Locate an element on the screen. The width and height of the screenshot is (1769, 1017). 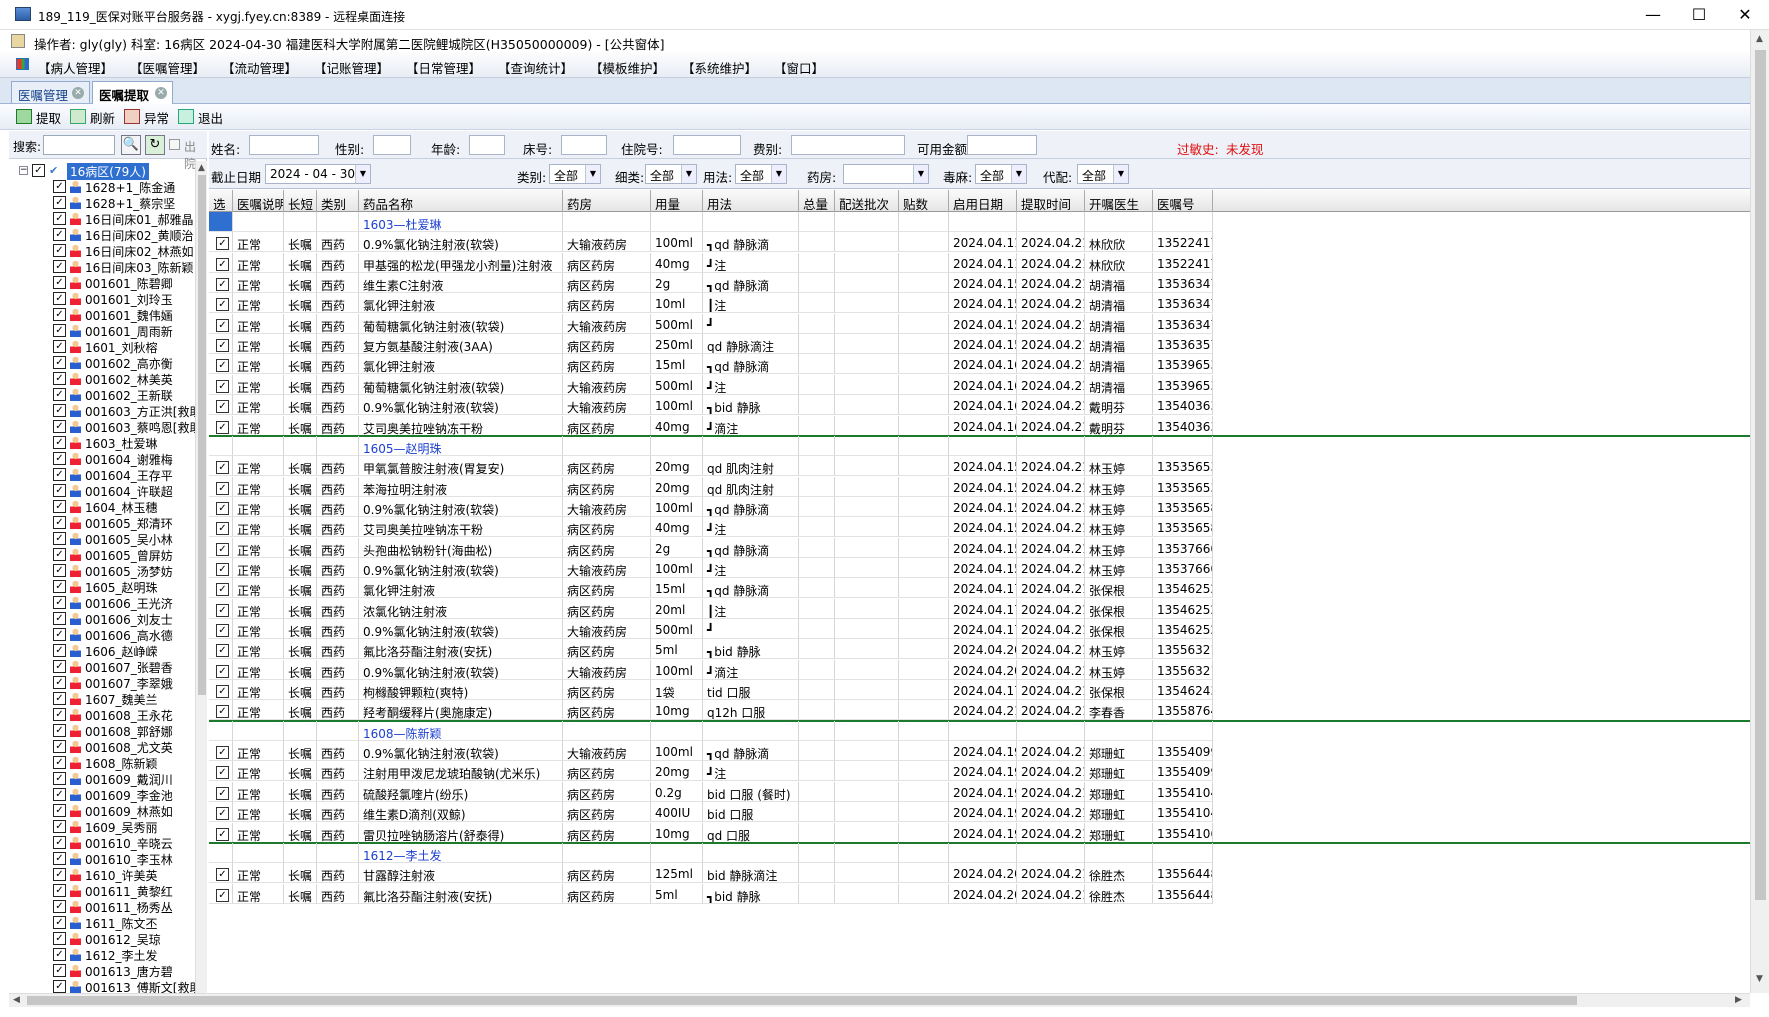
bed-field is located at coordinates (584, 145).